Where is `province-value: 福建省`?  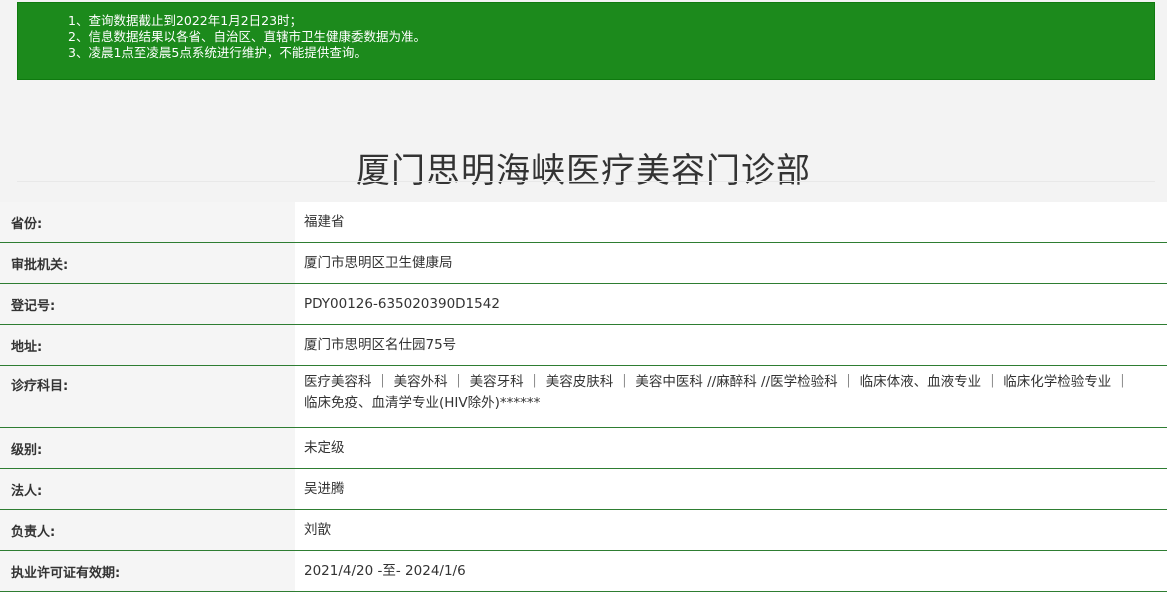
province-value: 福建省 is located at coordinates (731, 222).